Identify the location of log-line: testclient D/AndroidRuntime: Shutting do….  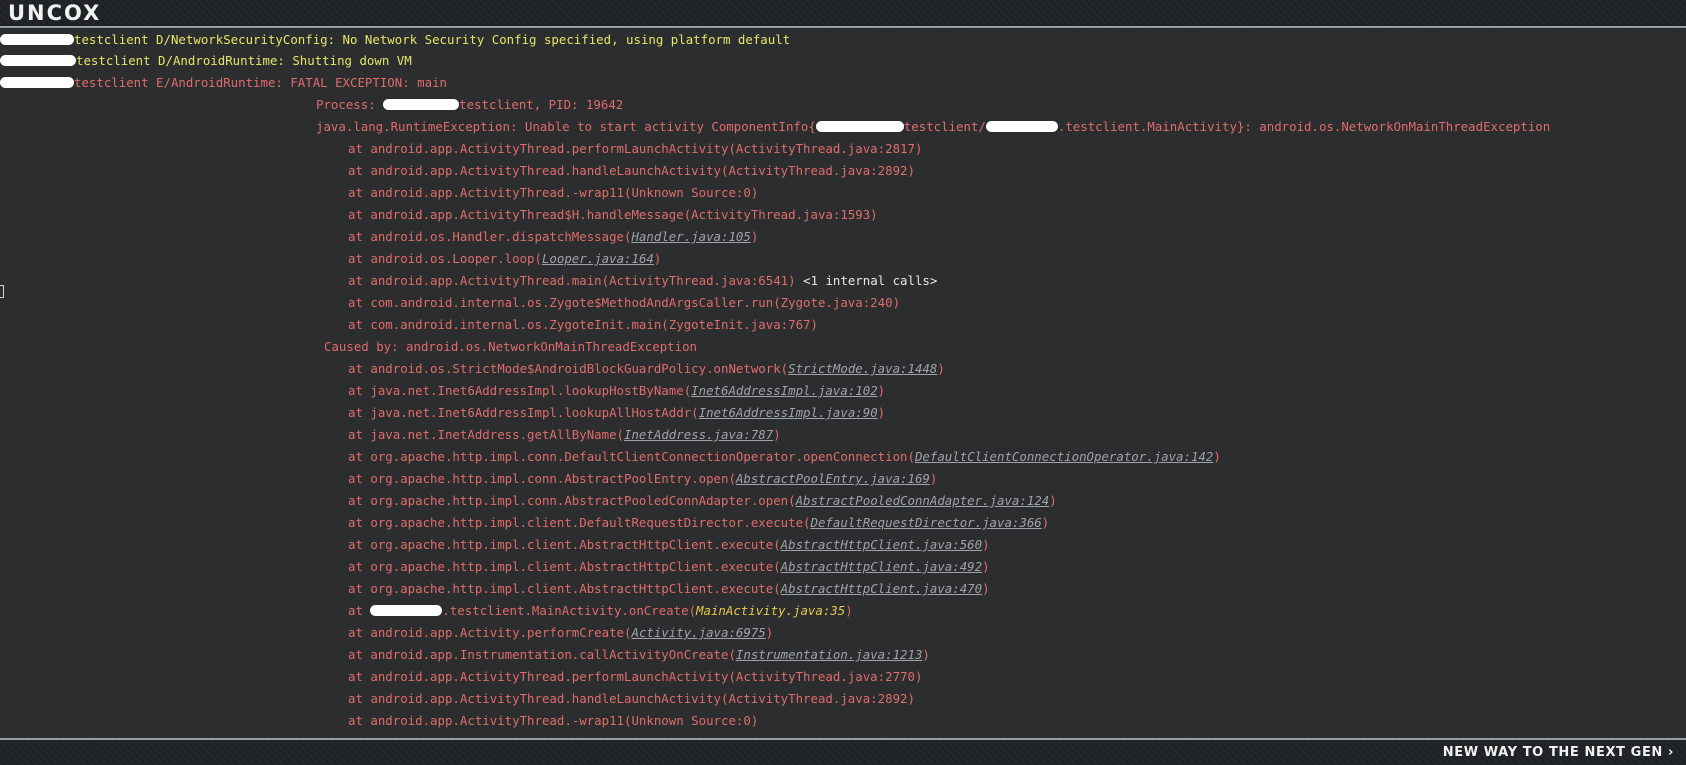
(206, 61).